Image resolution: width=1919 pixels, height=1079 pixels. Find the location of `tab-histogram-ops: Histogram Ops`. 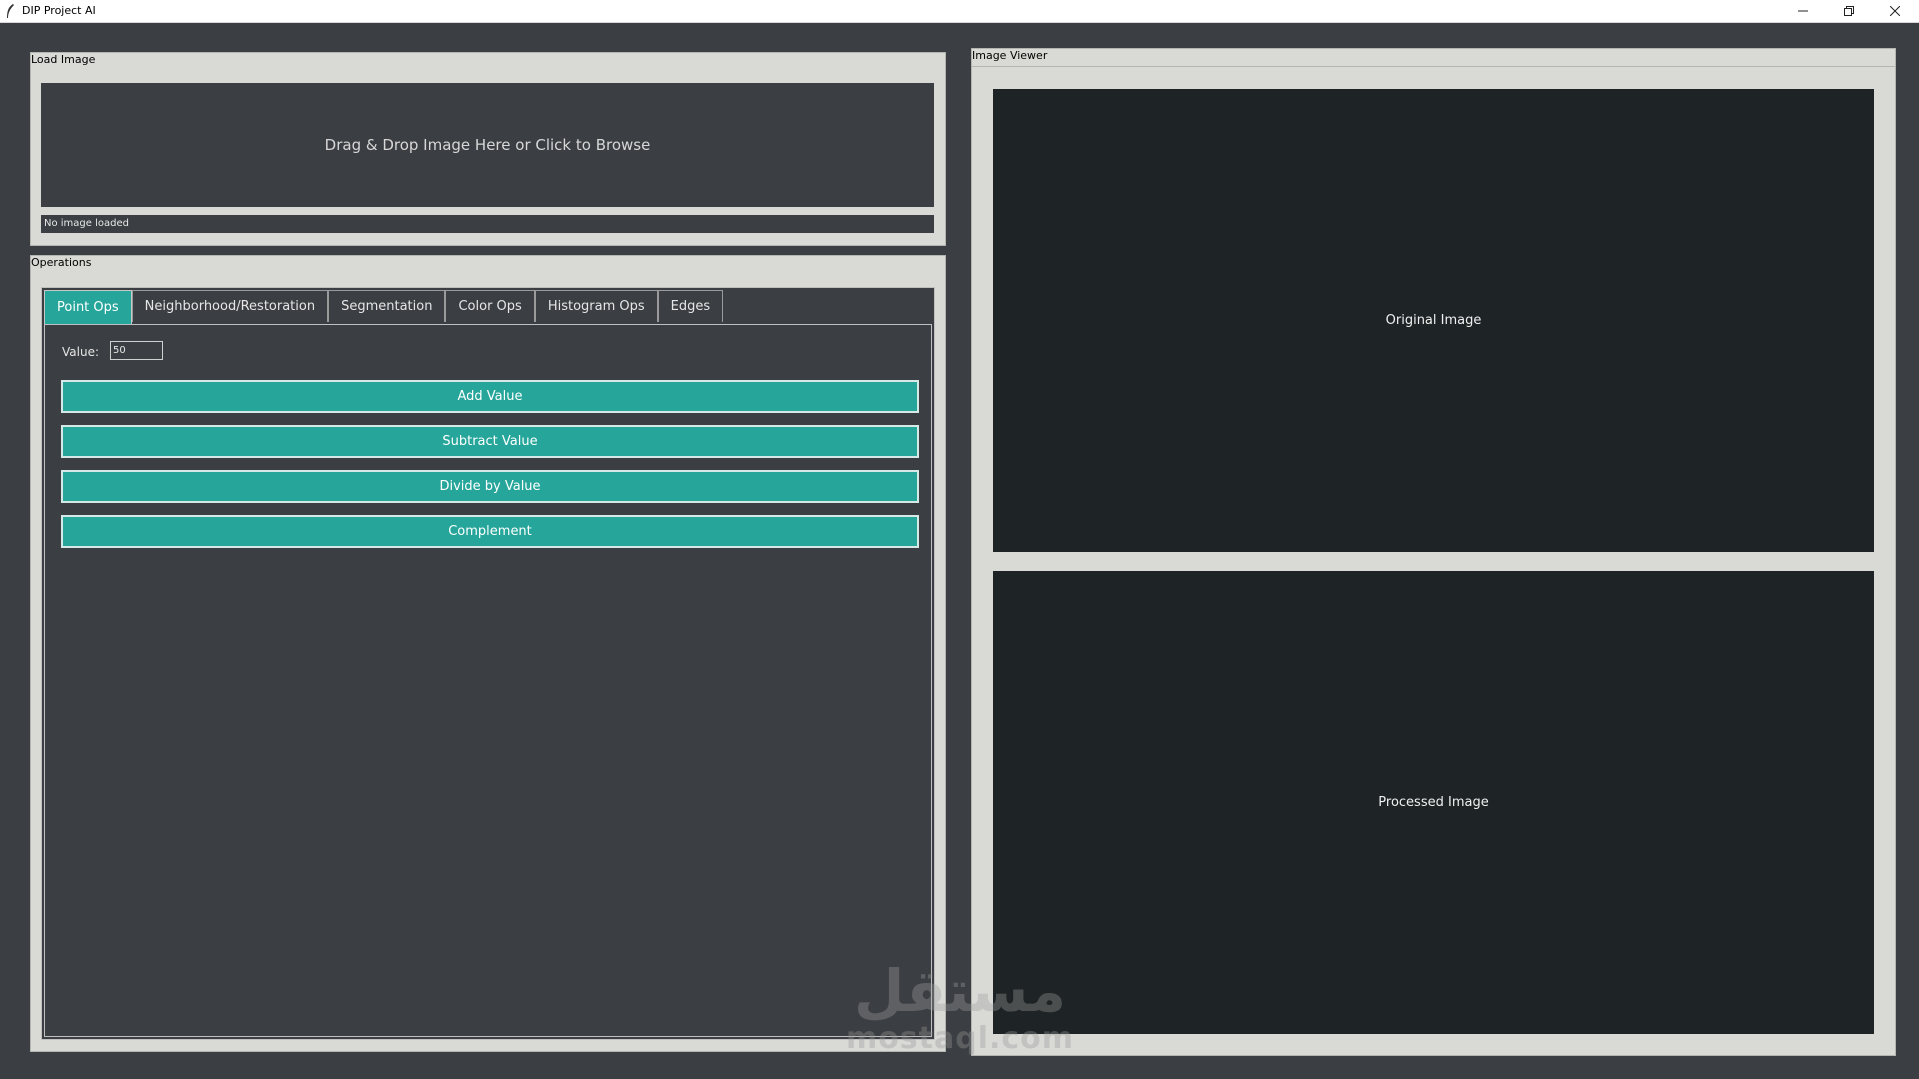

tab-histogram-ops: Histogram Ops is located at coordinates (596, 306).